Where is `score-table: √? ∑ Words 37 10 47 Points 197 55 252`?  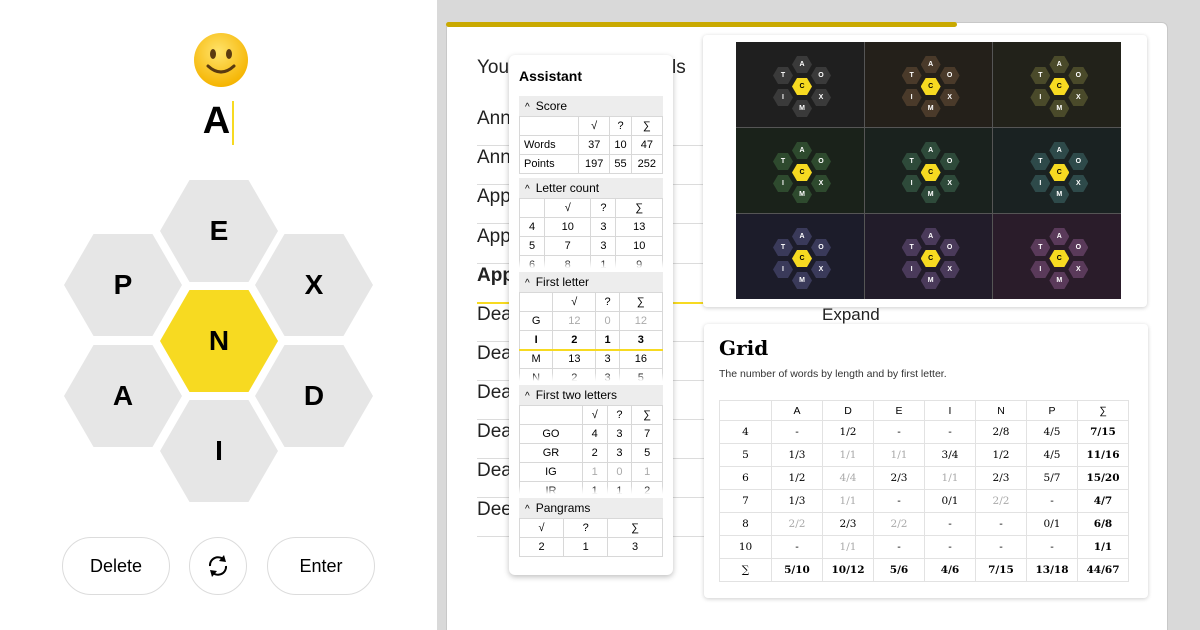 score-table: √? ∑ Words 37 10 47 Points 197 55 252 is located at coordinates (591, 145).